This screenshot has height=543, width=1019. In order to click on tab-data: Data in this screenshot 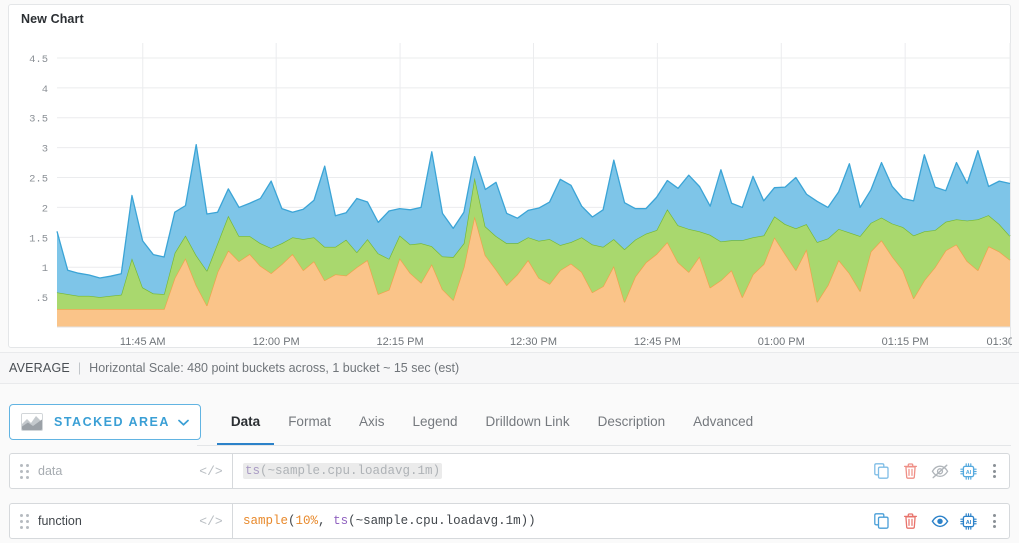, I will do `click(245, 423)`.